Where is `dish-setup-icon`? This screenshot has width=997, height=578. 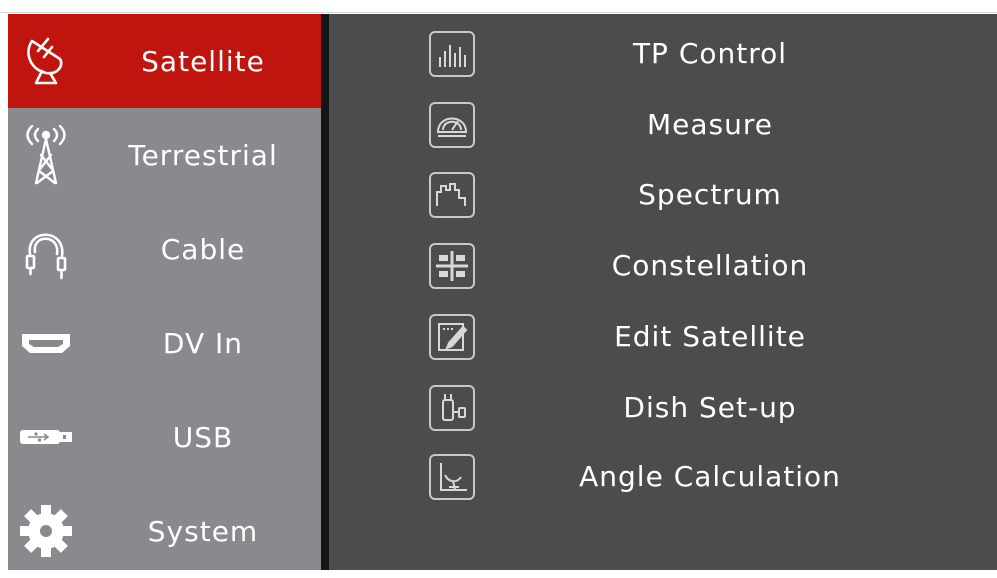 dish-setup-icon is located at coordinates (452, 408).